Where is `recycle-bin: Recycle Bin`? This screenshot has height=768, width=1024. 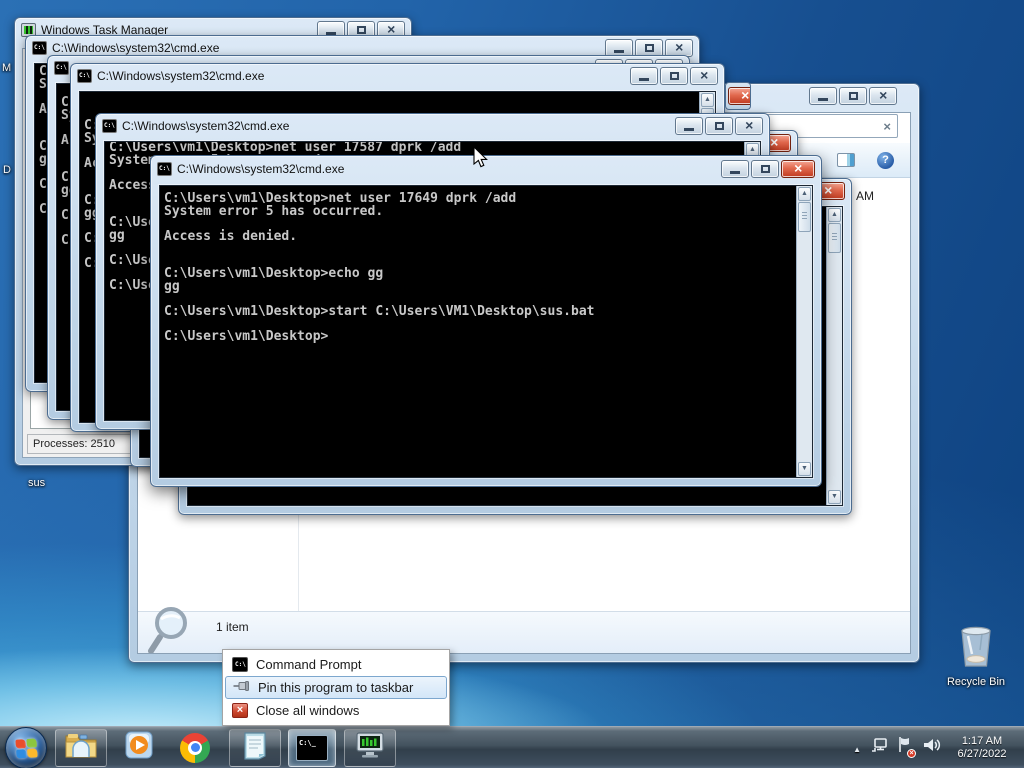 recycle-bin: Recycle Bin is located at coordinates (976, 656).